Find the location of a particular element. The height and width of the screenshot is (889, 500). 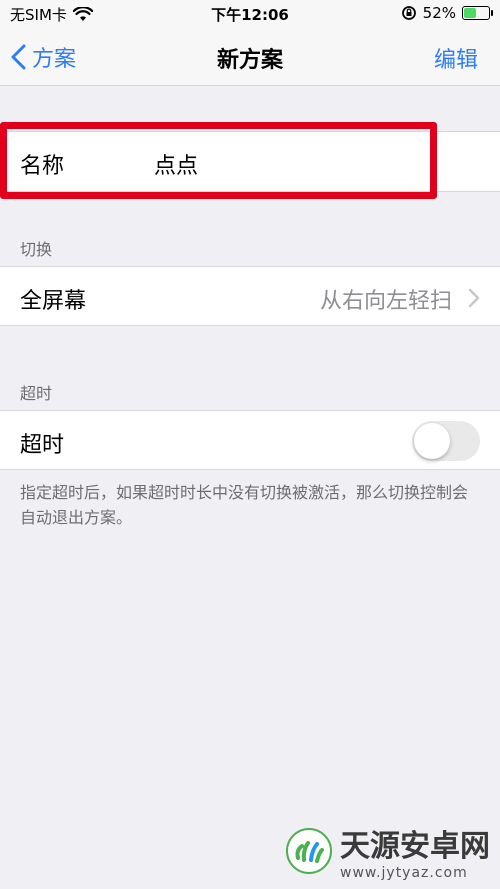

timeout-row: 超时 is located at coordinates (250, 440).